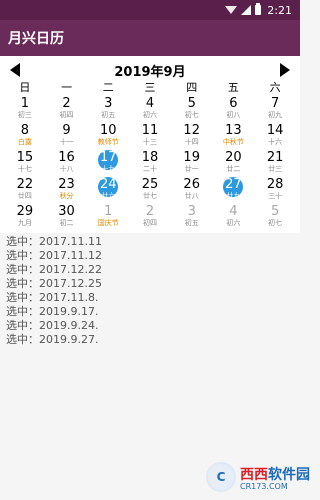  Describe the element at coordinates (275, 87) in the screenshot. I see `weekday-label: 六` at that location.